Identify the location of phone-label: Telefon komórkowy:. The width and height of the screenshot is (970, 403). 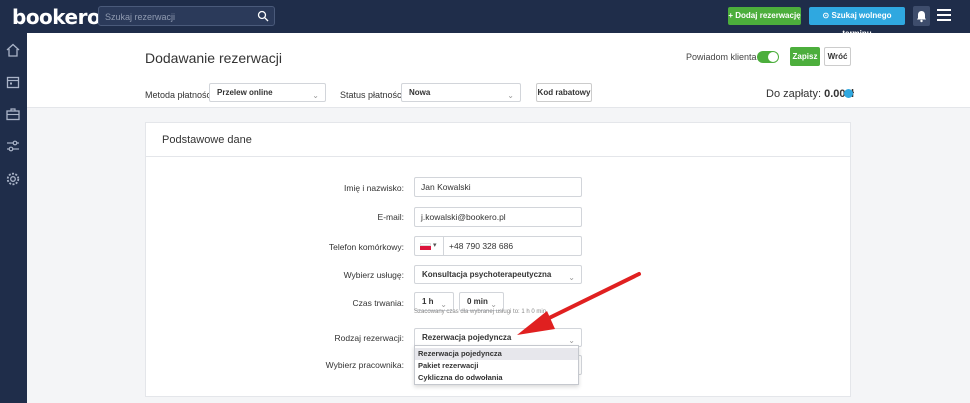
(366, 247).